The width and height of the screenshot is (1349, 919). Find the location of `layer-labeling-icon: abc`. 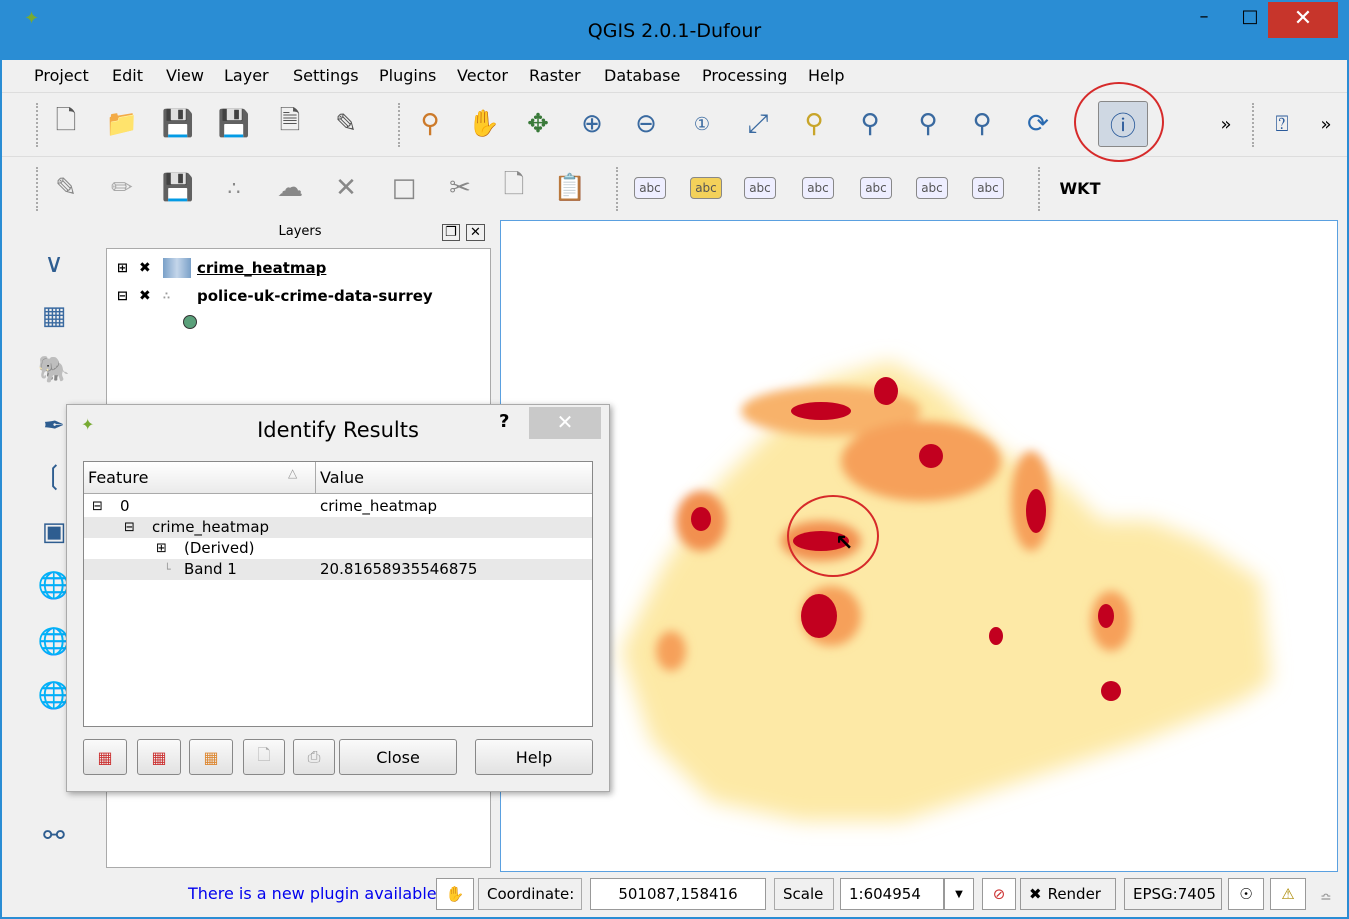

layer-labeling-icon: abc is located at coordinates (650, 188).